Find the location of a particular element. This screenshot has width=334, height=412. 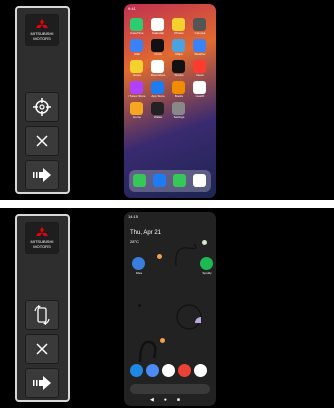

app-label: Notes is located at coordinates (137, 75).